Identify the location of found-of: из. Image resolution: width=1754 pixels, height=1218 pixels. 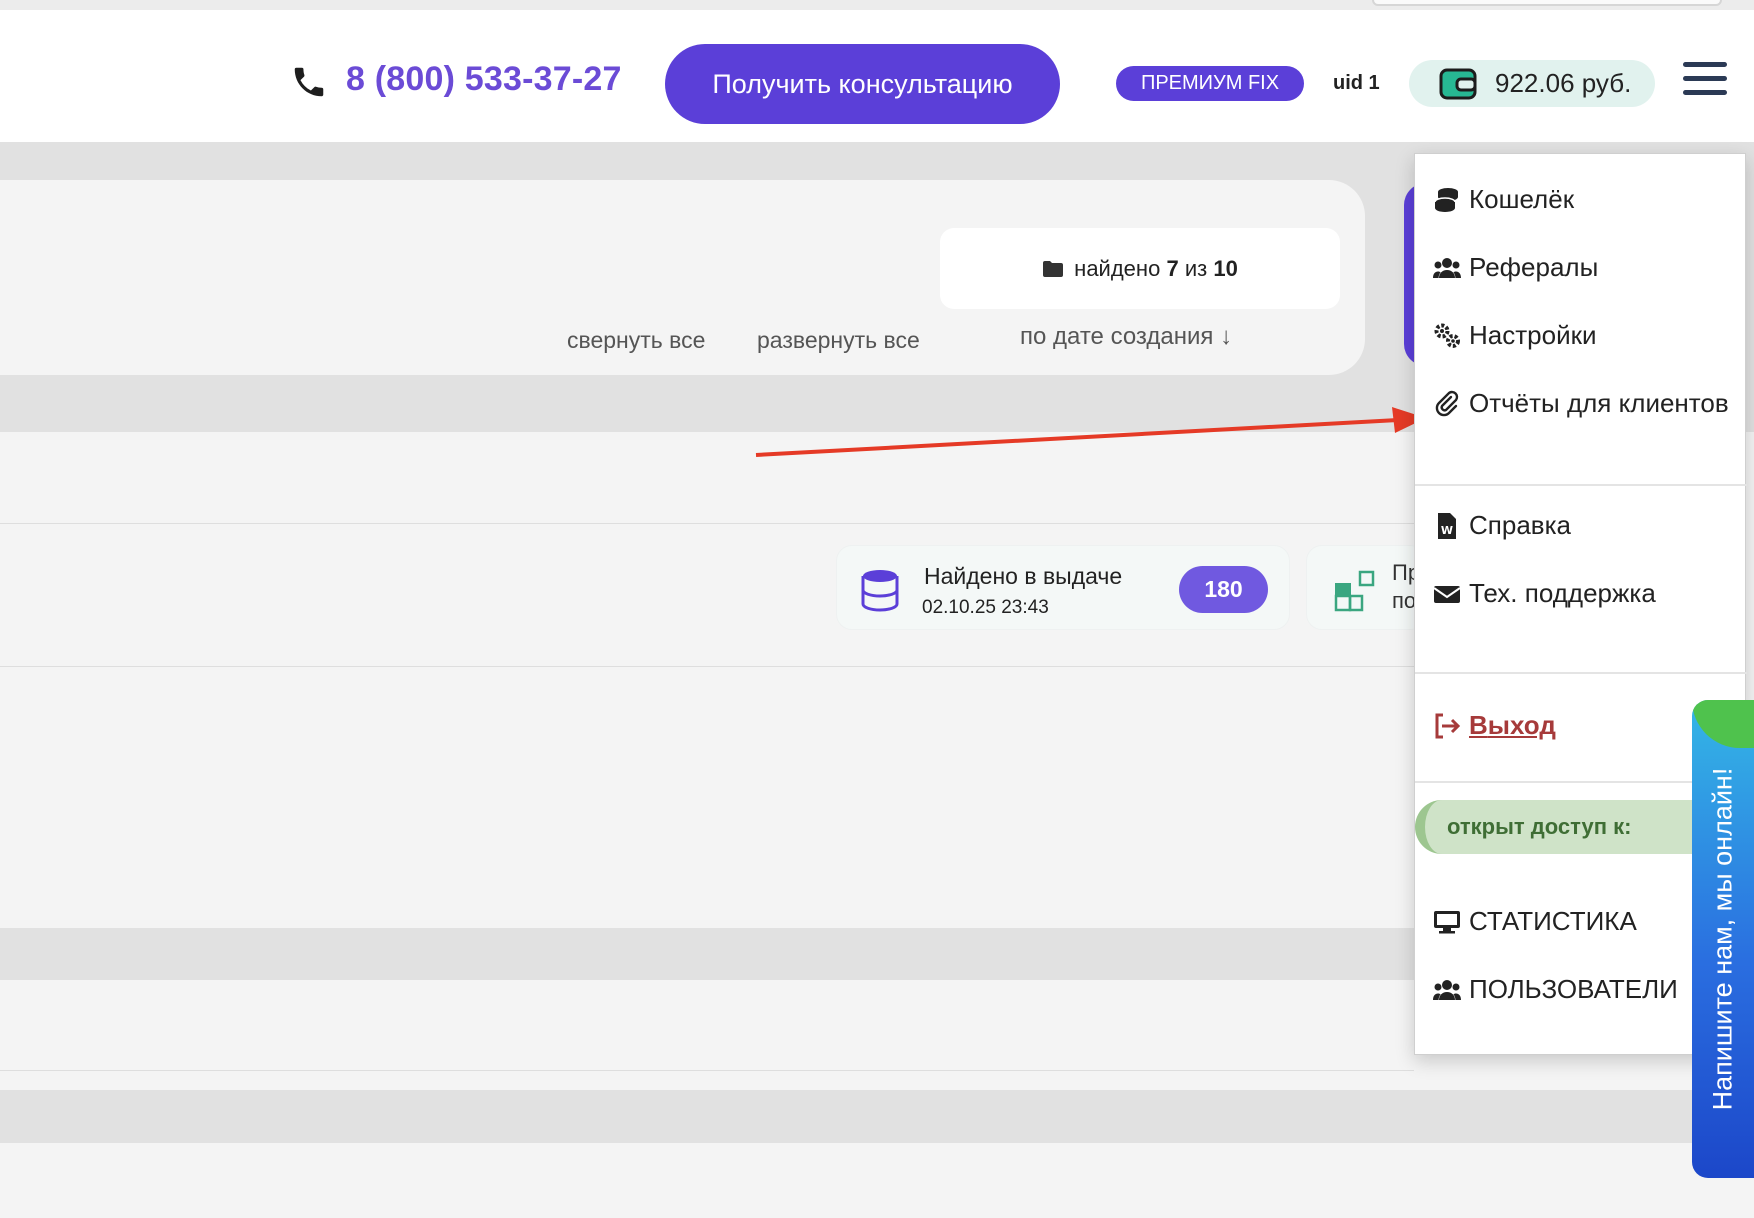
(1196, 268).